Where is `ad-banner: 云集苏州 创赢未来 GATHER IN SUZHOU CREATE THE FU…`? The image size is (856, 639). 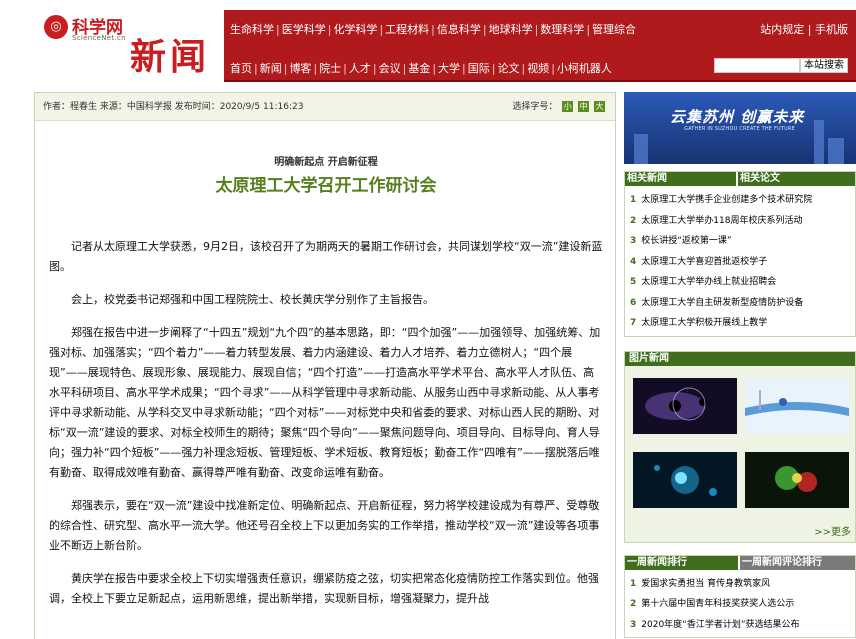 ad-banner: 云集苏州 创赢未来 GATHER IN SUZHOU CREATE THE FU… is located at coordinates (740, 128).